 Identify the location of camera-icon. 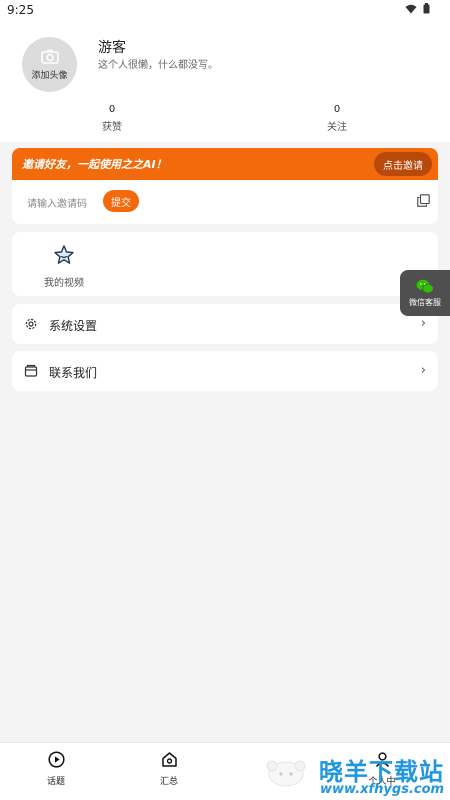
(49, 56).